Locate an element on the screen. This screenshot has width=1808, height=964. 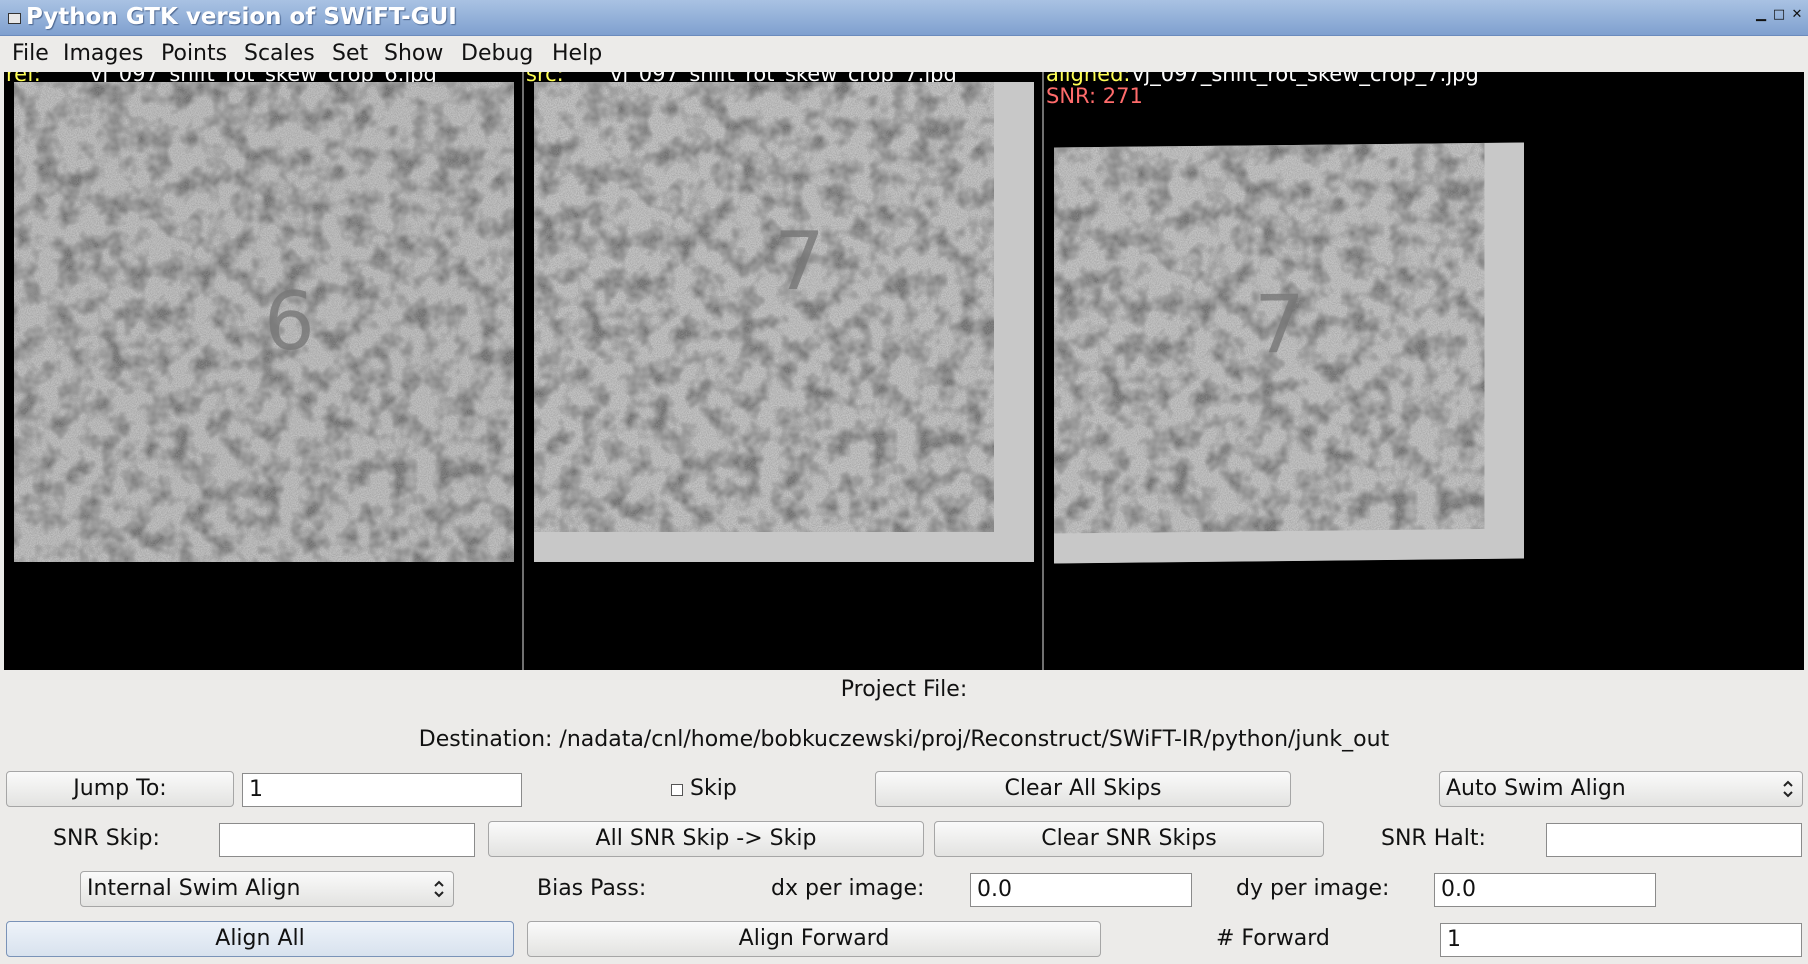
aligned-filename: vj_097_shift_rot_skew_crop_7.jpg is located at coordinates (1305, 79).